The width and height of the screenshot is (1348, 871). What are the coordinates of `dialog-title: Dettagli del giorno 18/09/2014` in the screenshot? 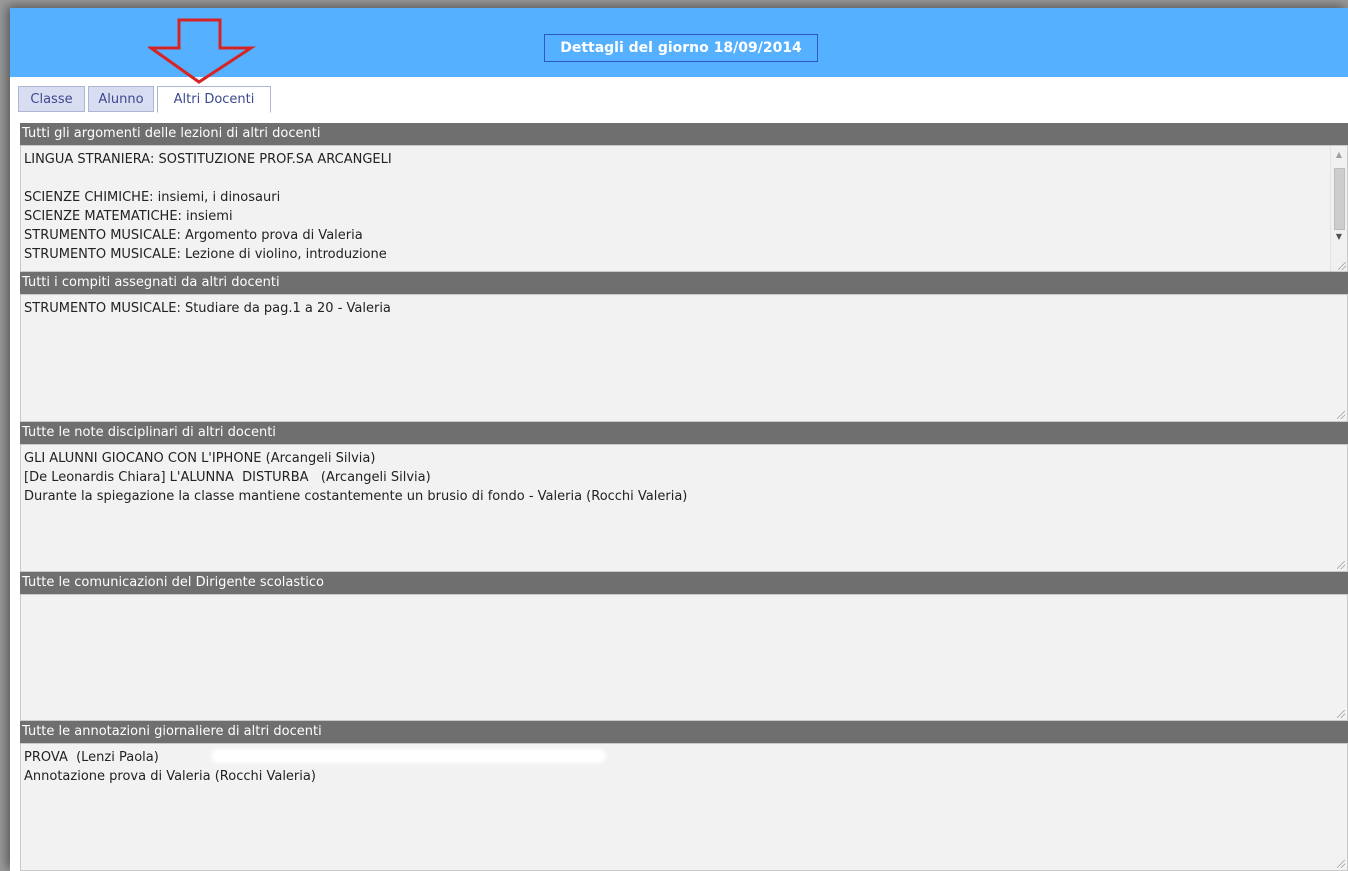 It's located at (681, 48).